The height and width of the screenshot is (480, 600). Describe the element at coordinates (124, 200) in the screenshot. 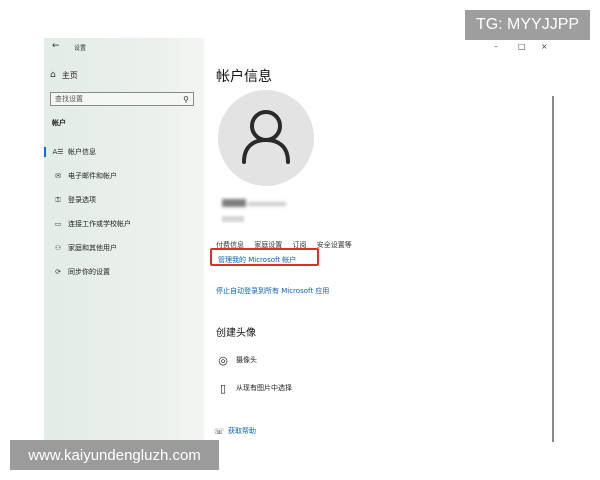

I see `sidebar-item-sign-in-options: ⚿ 登录选项` at that location.